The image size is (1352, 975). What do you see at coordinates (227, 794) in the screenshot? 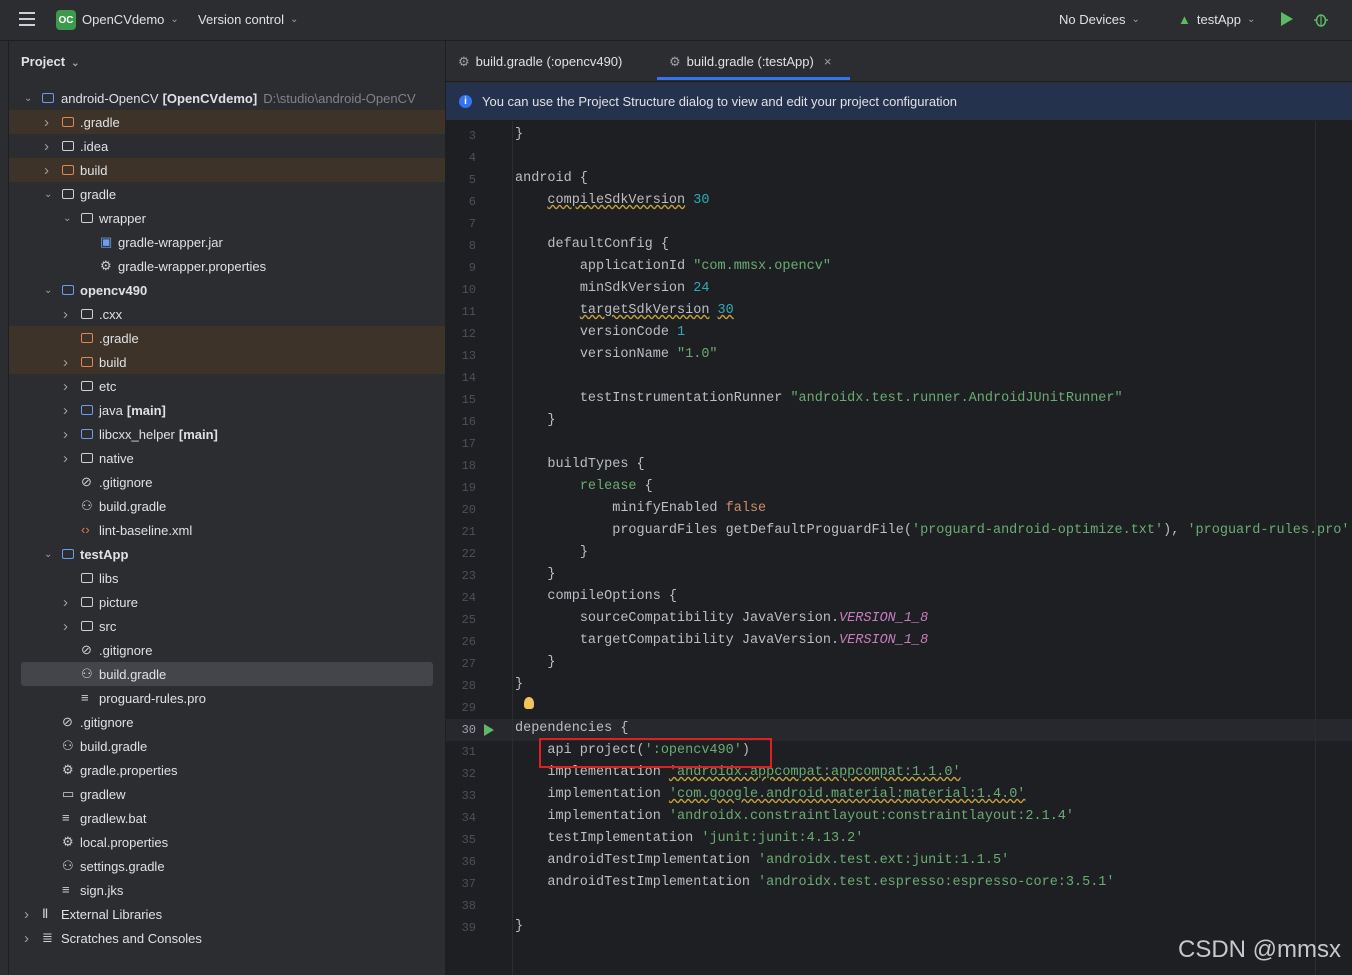
I see `tree-item: ▭ gradlew` at bounding box center [227, 794].